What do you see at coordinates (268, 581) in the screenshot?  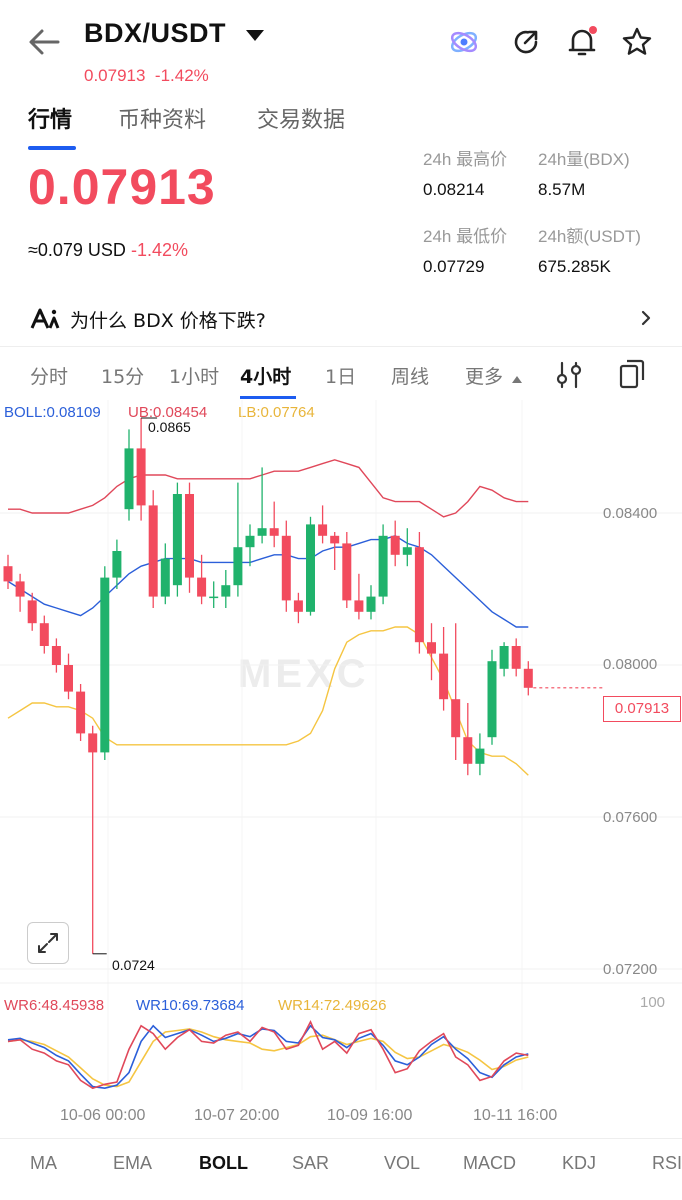 I see `boll-mid-line` at bounding box center [268, 581].